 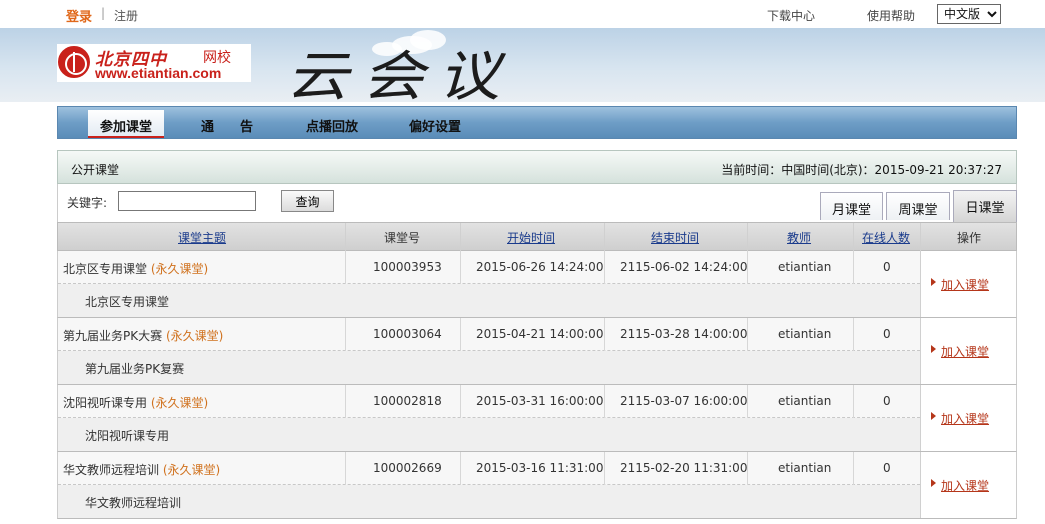 I want to click on keyword-label: 关键字:, so click(x=87, y=203).